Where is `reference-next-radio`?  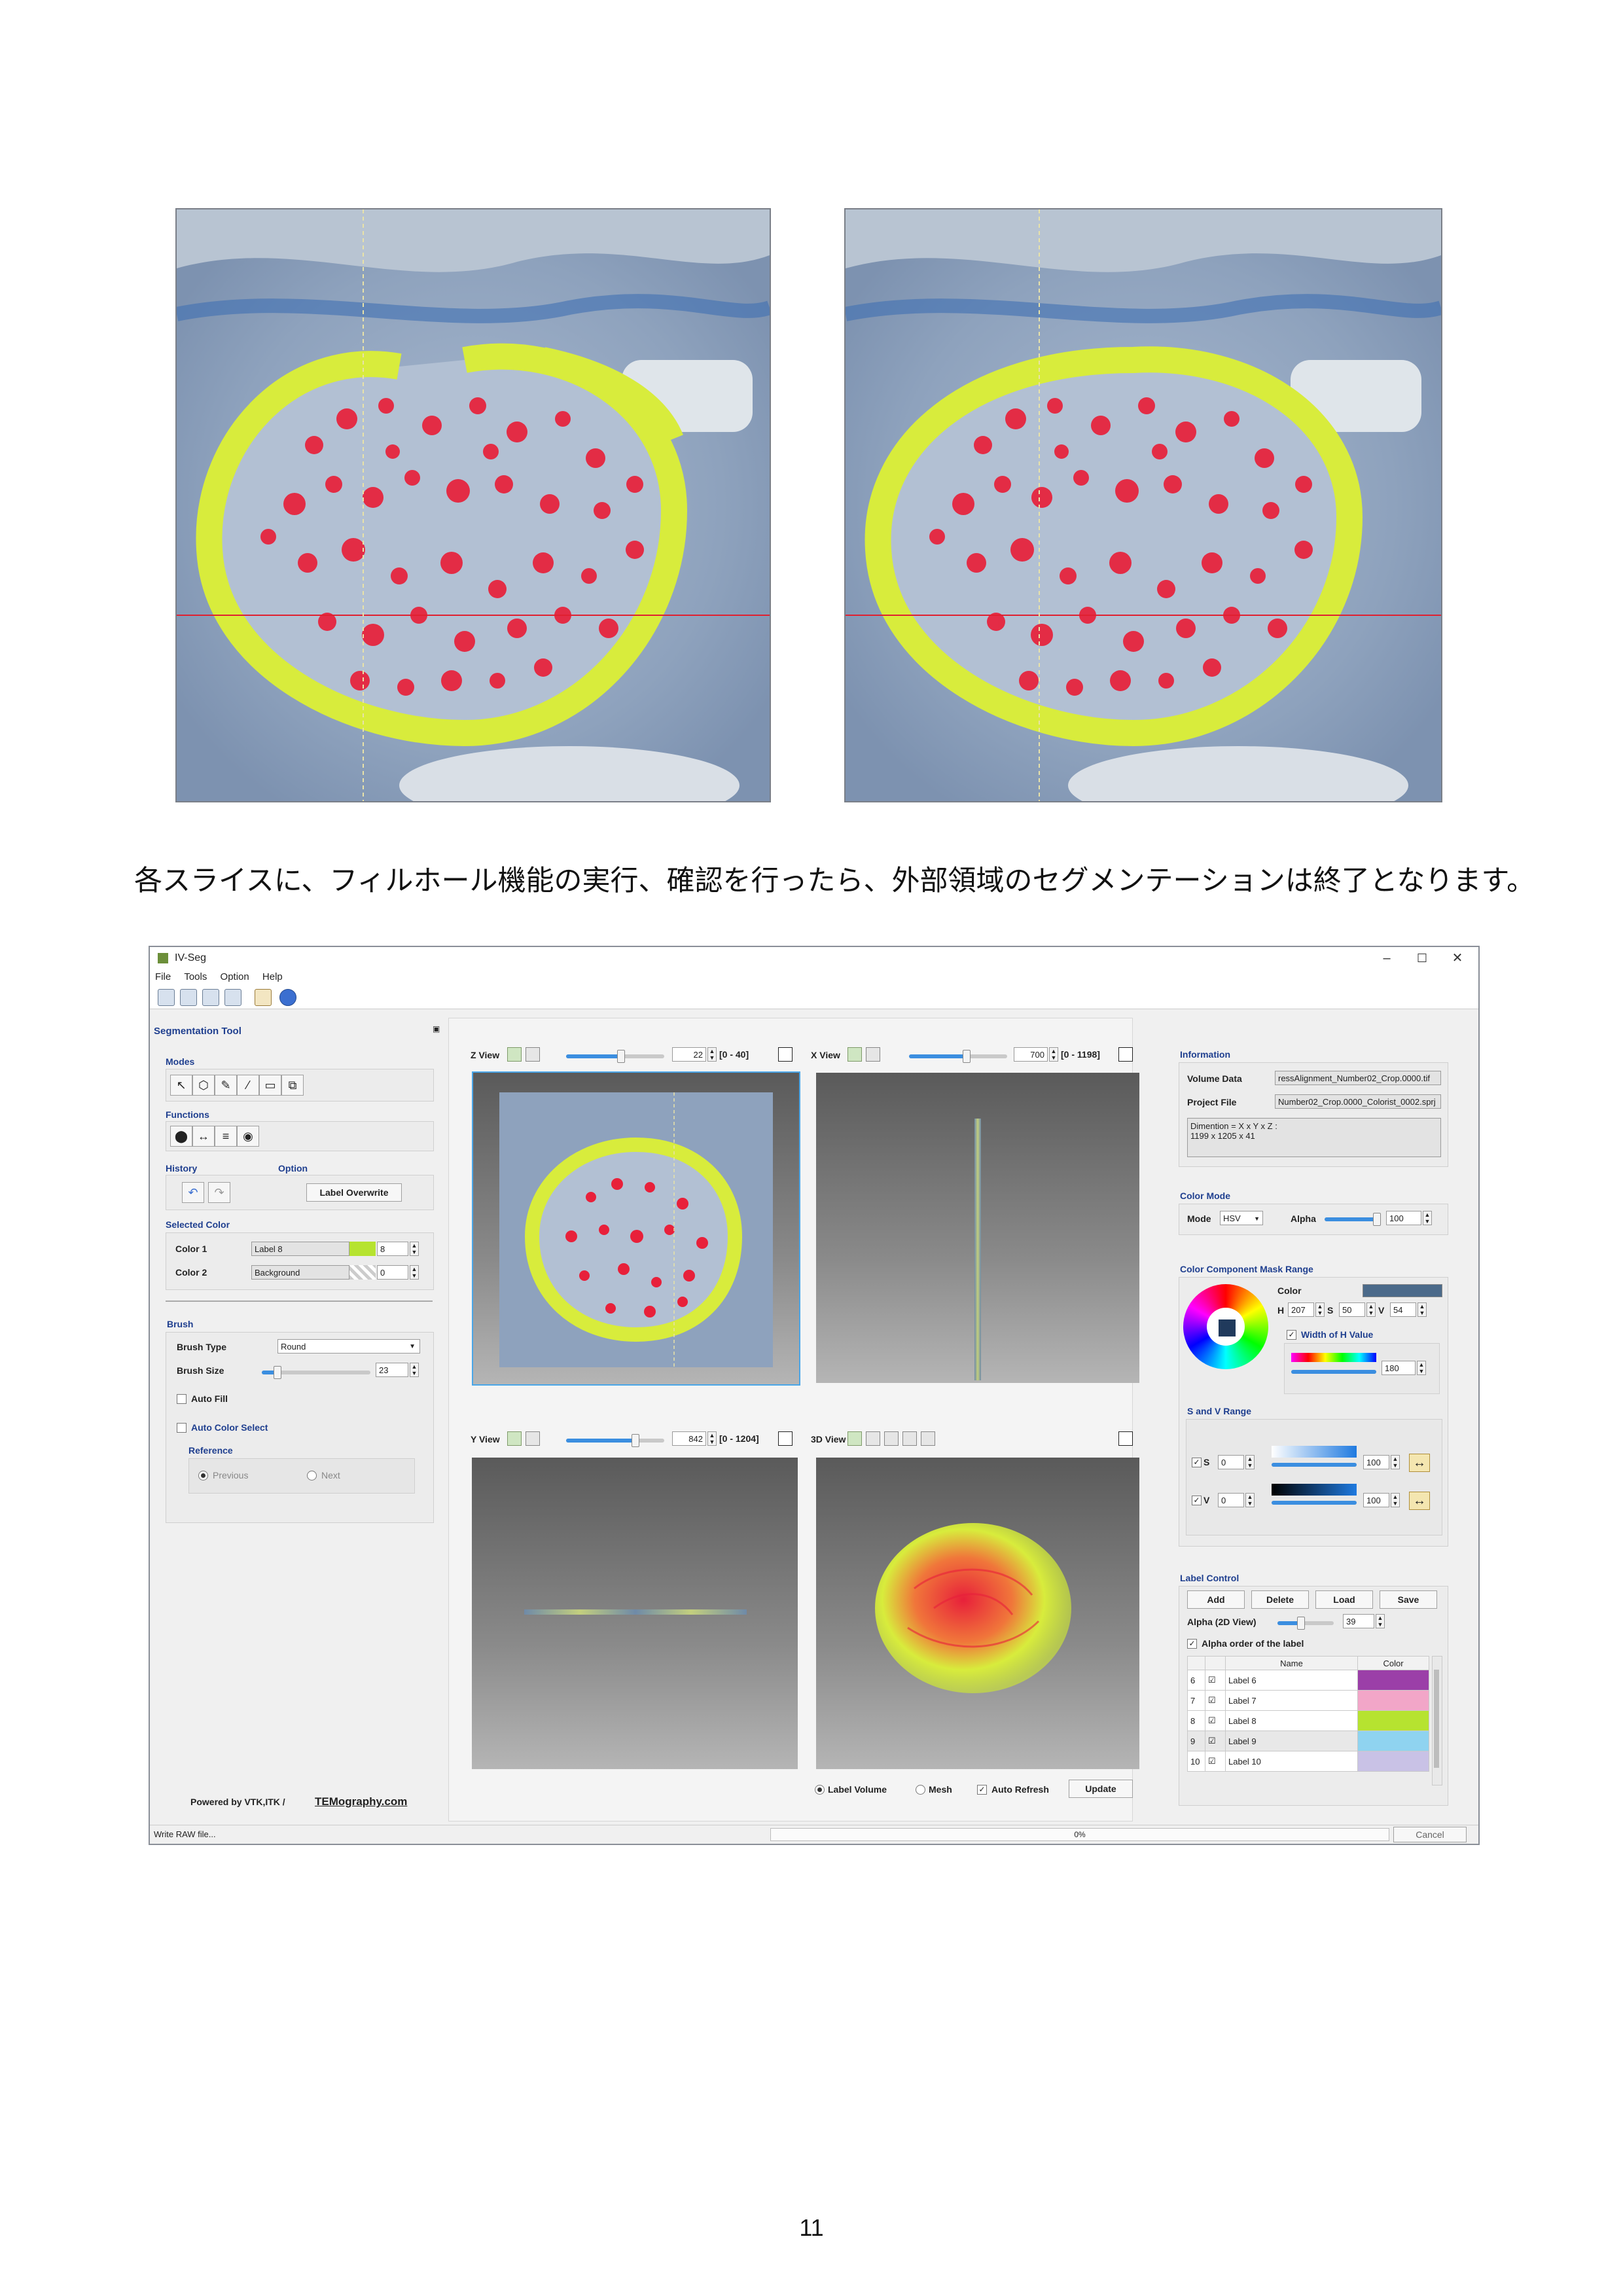
reference-next-radio is located at coordinates (312, 1475).